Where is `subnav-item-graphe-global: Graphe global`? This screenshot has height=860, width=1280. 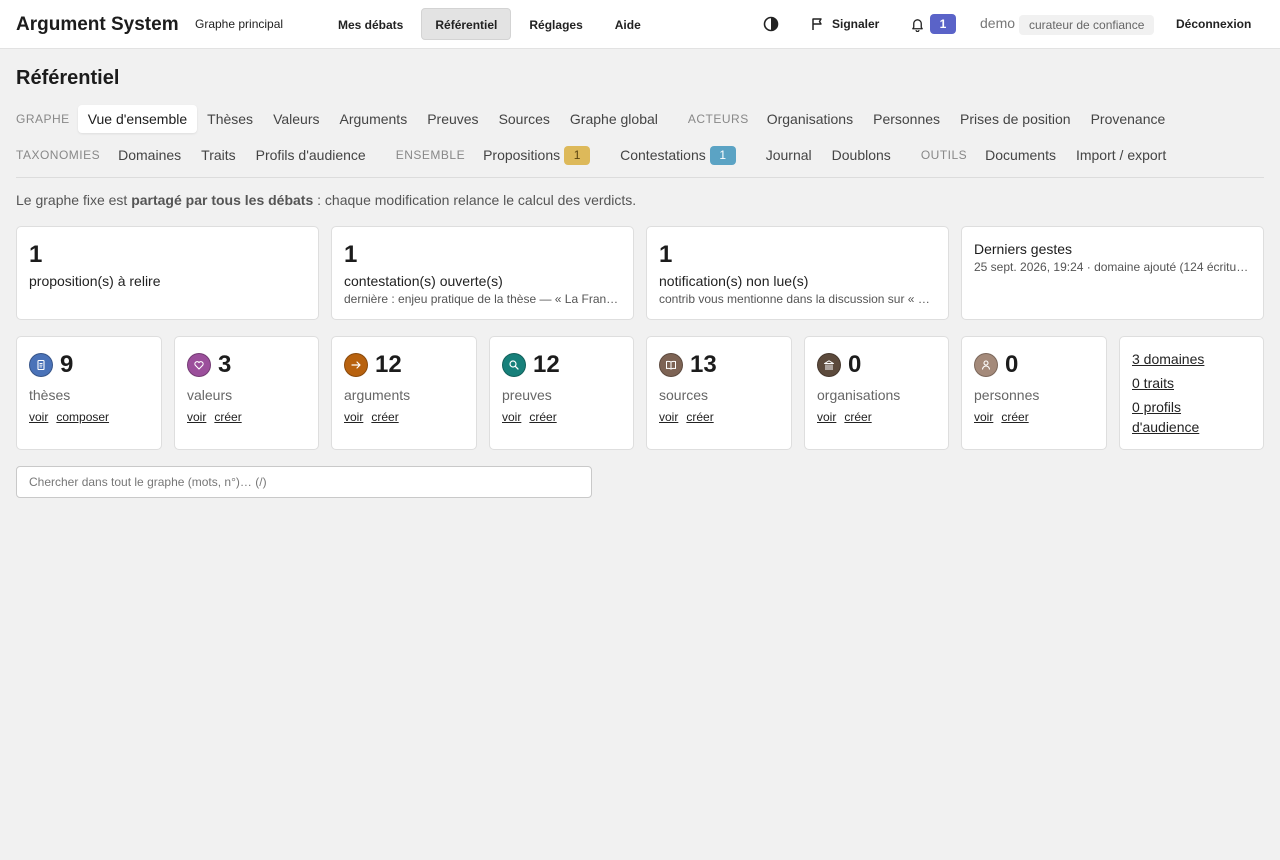 subnav-item-graphe-global: Graphe global is located at coordinates (614, 119).